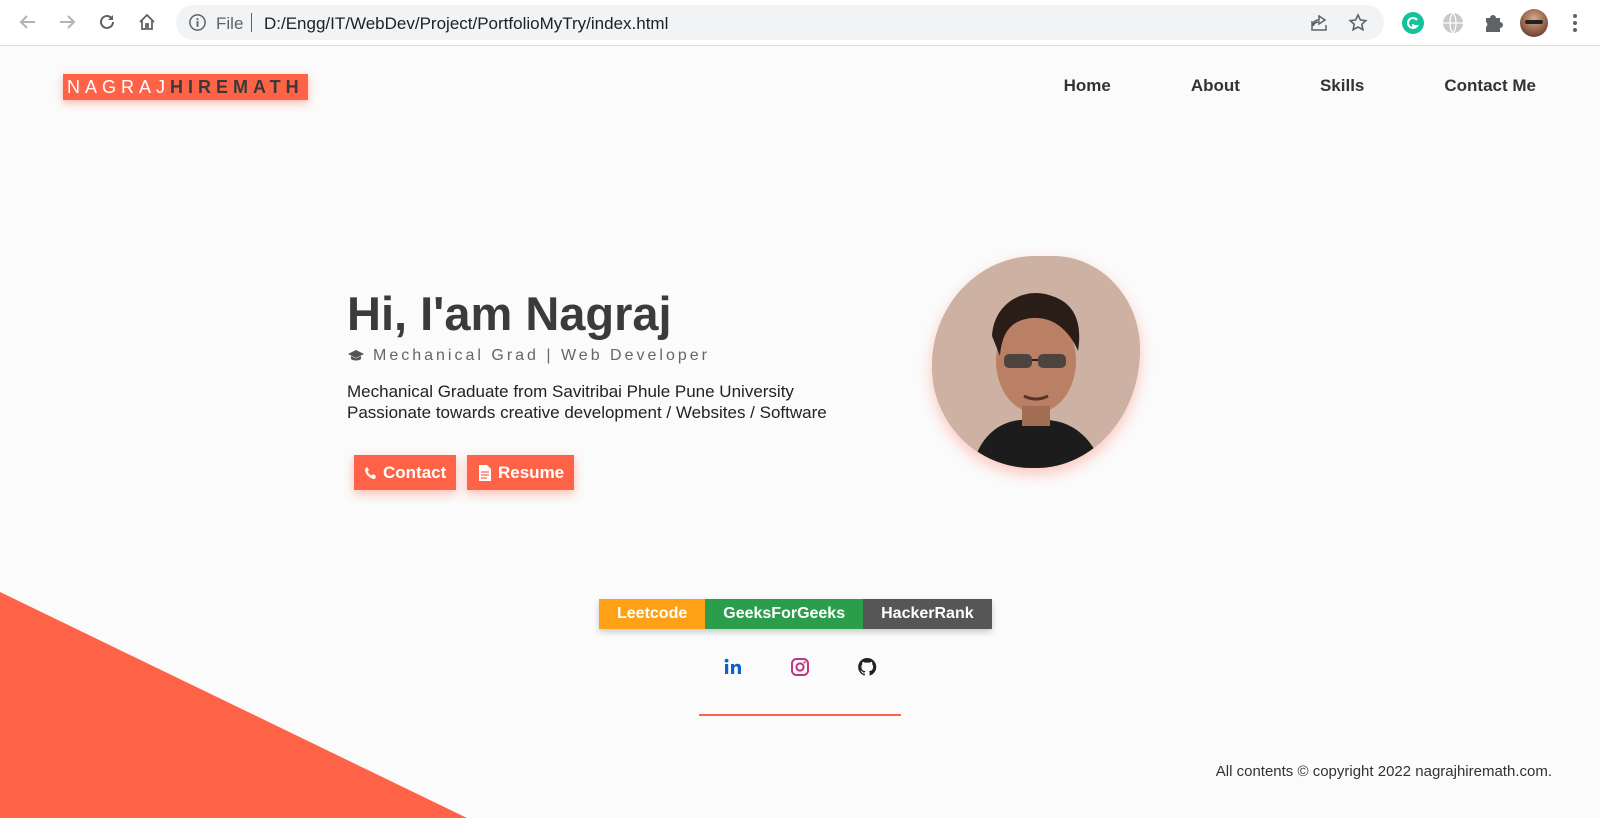 The image size is (1600, 818). I want to click on phone-icon, so click(370, 472).